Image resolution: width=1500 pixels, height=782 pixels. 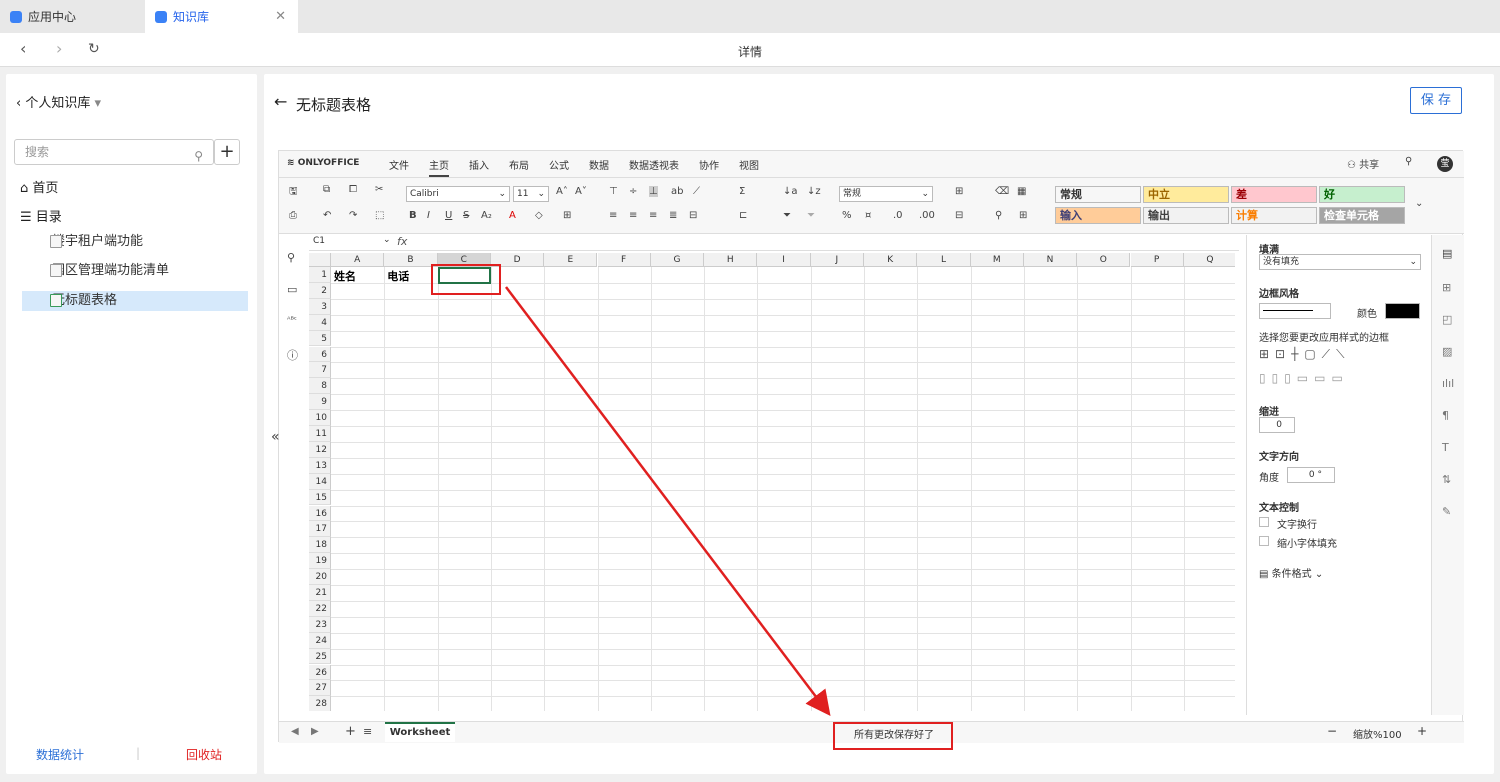 What do you see at coordinates (293, 192) in the screenshot?
I see `save-icon: 🖫` at bounding box center [293, 192].